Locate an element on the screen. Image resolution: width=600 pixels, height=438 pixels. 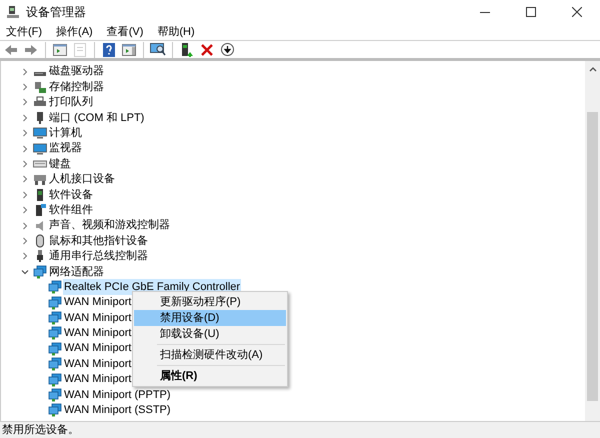
context-menu-item: 属性(R) is located at coordinates (210, 376).